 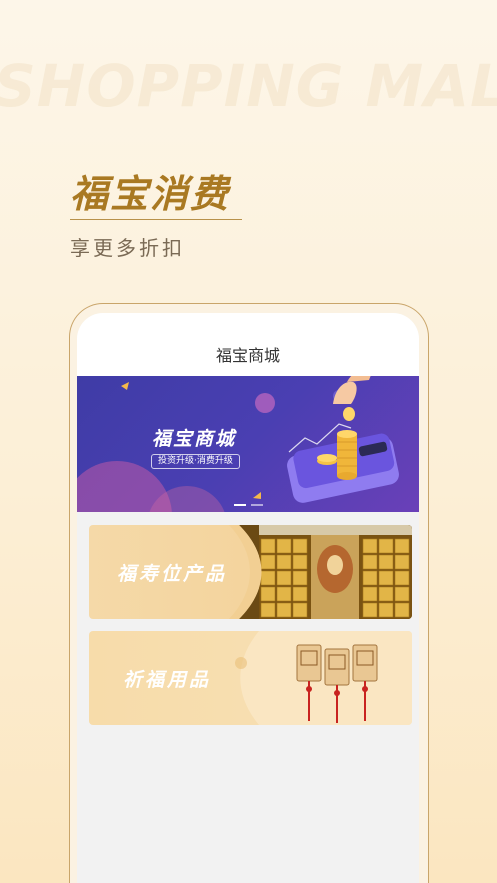 What do you see at coordinates (238, 444) in the screenshot?
I see `banner-illustration` at bounding box center [238, 444].